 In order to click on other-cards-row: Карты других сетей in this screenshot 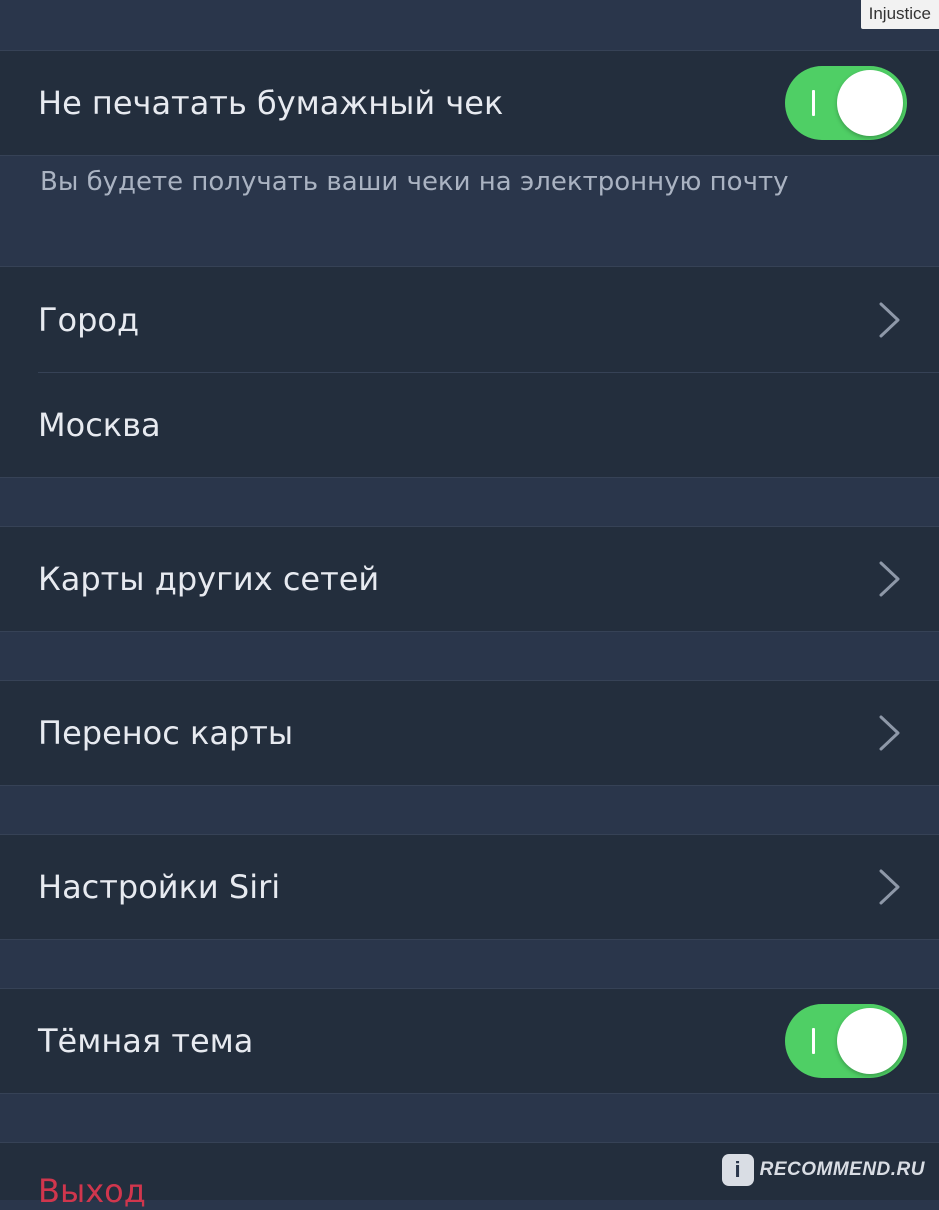, I will do `click(469, 579)`.